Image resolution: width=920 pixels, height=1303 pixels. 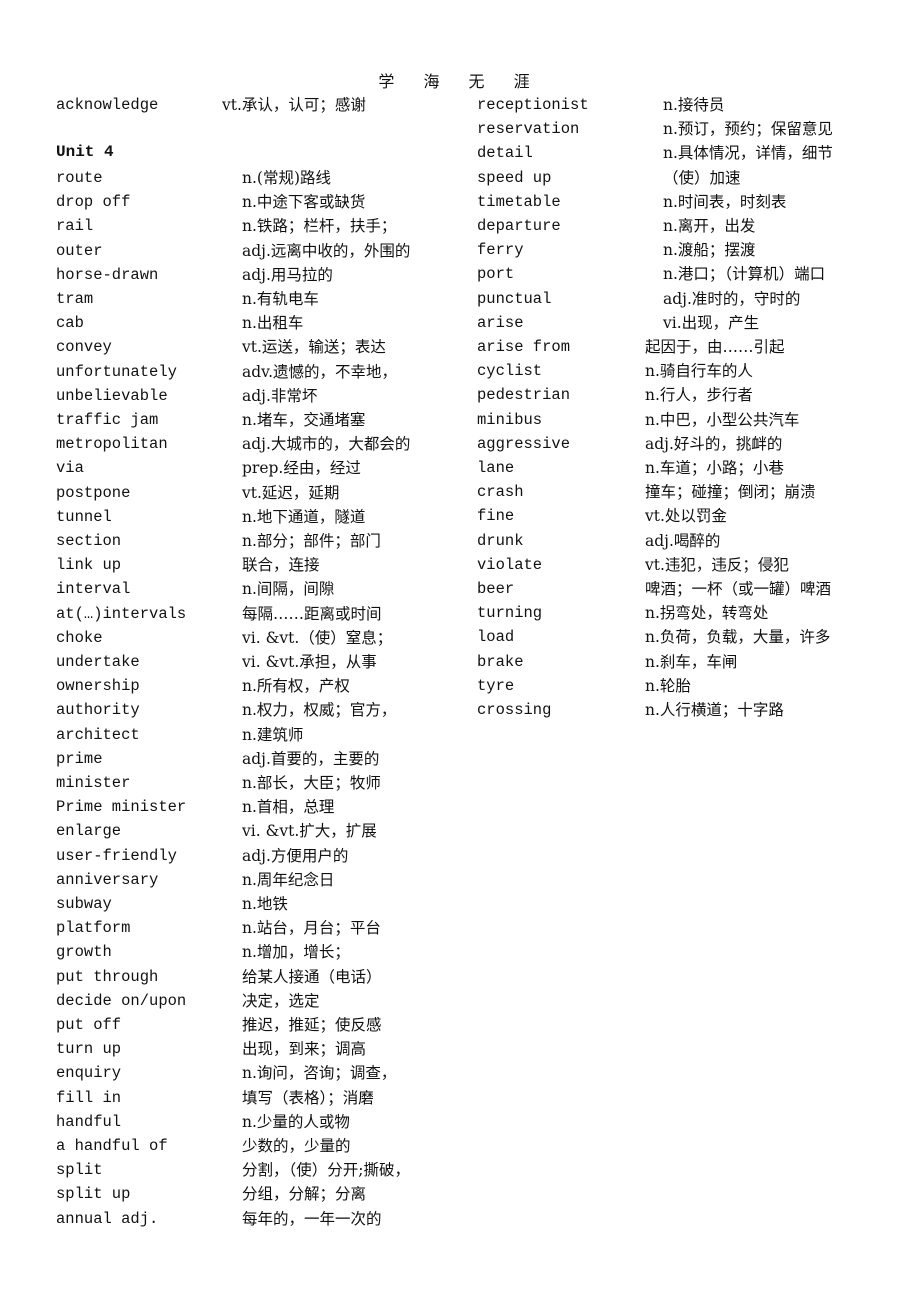 I want to click on vocab-definition: n.部长，大臣；牧师, so click(x=311, y=783).